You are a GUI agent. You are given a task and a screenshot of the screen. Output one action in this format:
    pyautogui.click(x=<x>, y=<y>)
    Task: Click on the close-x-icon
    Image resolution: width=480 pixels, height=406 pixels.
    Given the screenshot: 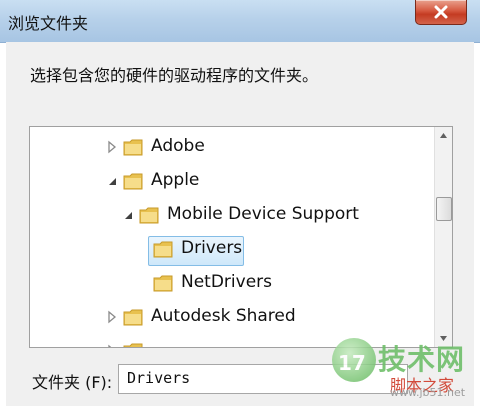 What is the action you would take?
    pyautogui.click(x=441, y=12)
    